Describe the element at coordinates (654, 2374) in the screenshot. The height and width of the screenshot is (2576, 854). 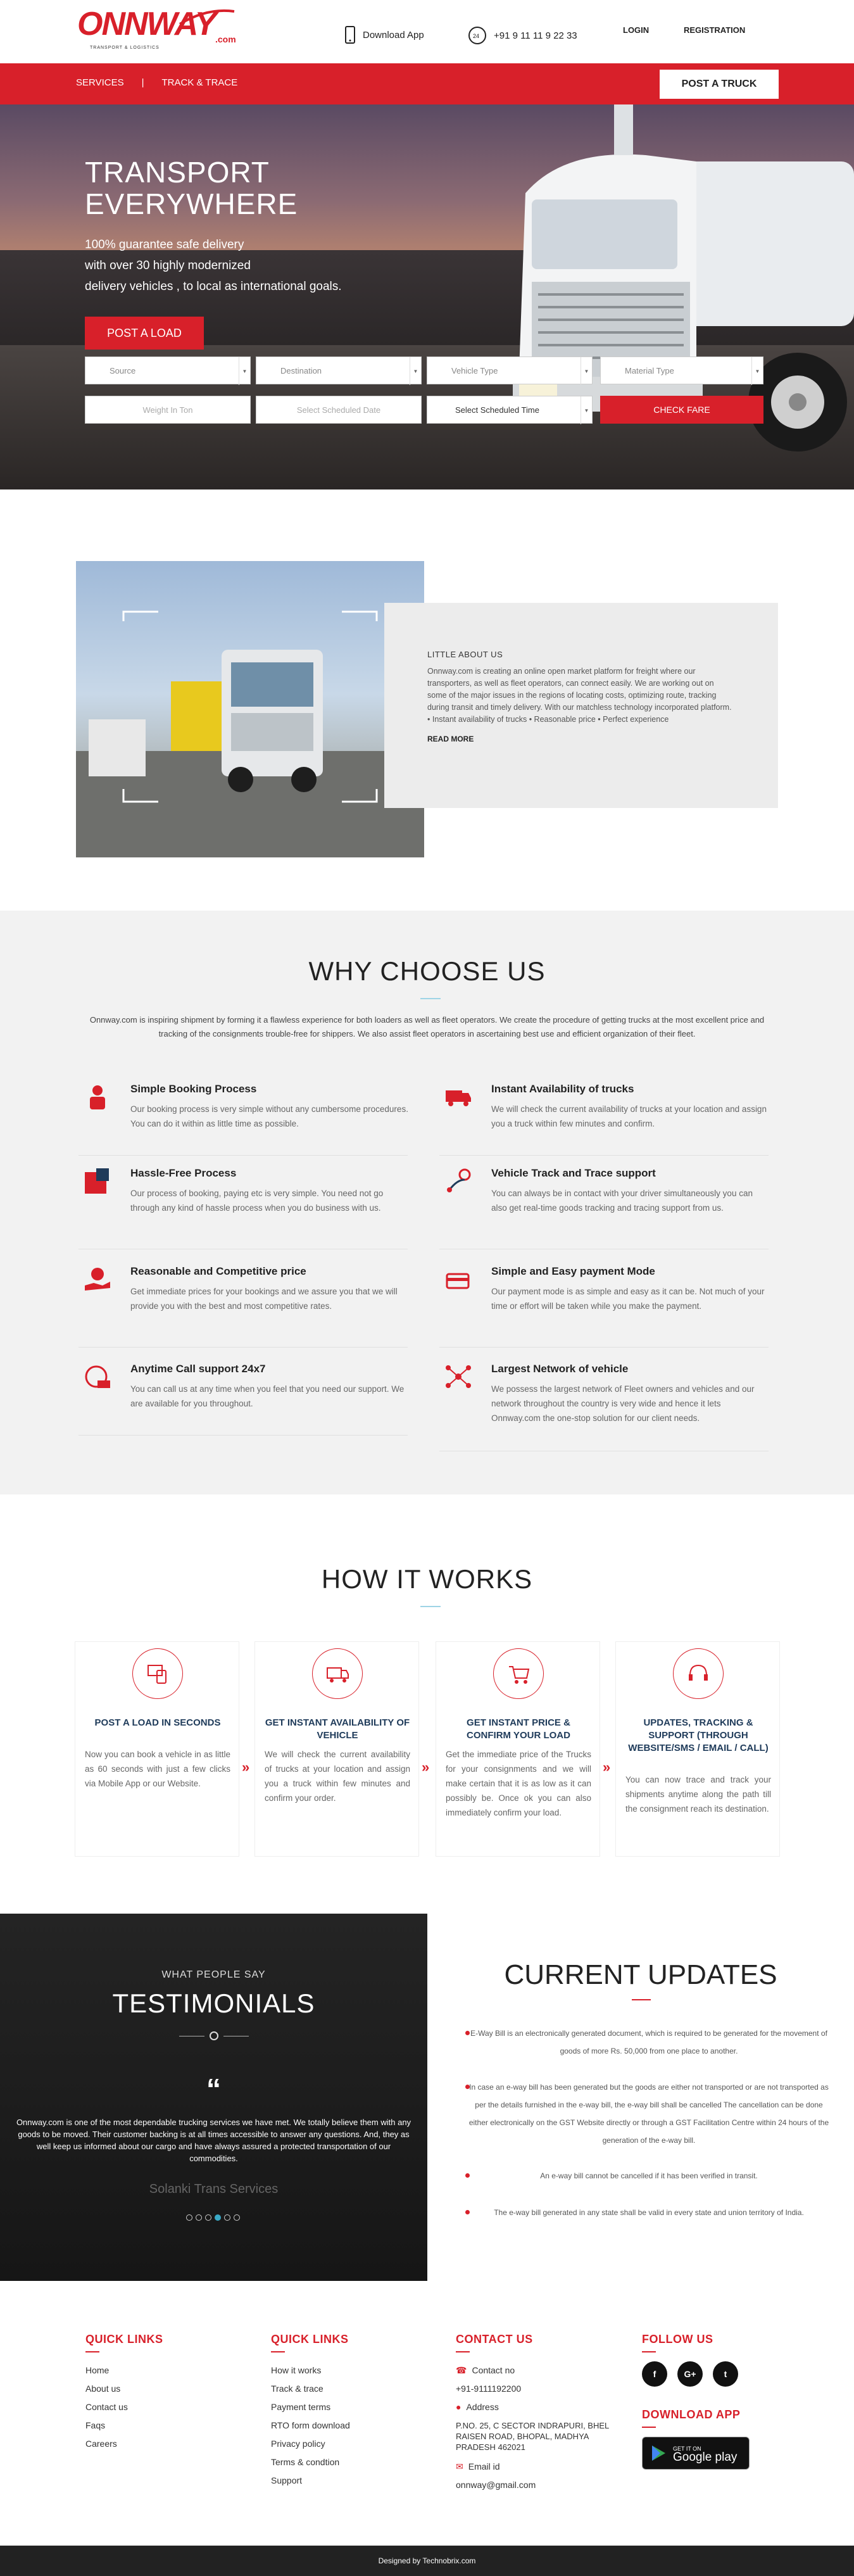
I see `facebook-icon: f` at that location.